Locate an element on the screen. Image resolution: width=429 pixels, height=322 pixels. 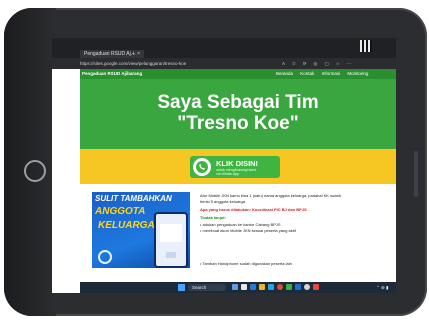
promo-image: SULIT TAMBAHKAN ANGGOTA KELUARGA? is located at coordinates (141, 230).